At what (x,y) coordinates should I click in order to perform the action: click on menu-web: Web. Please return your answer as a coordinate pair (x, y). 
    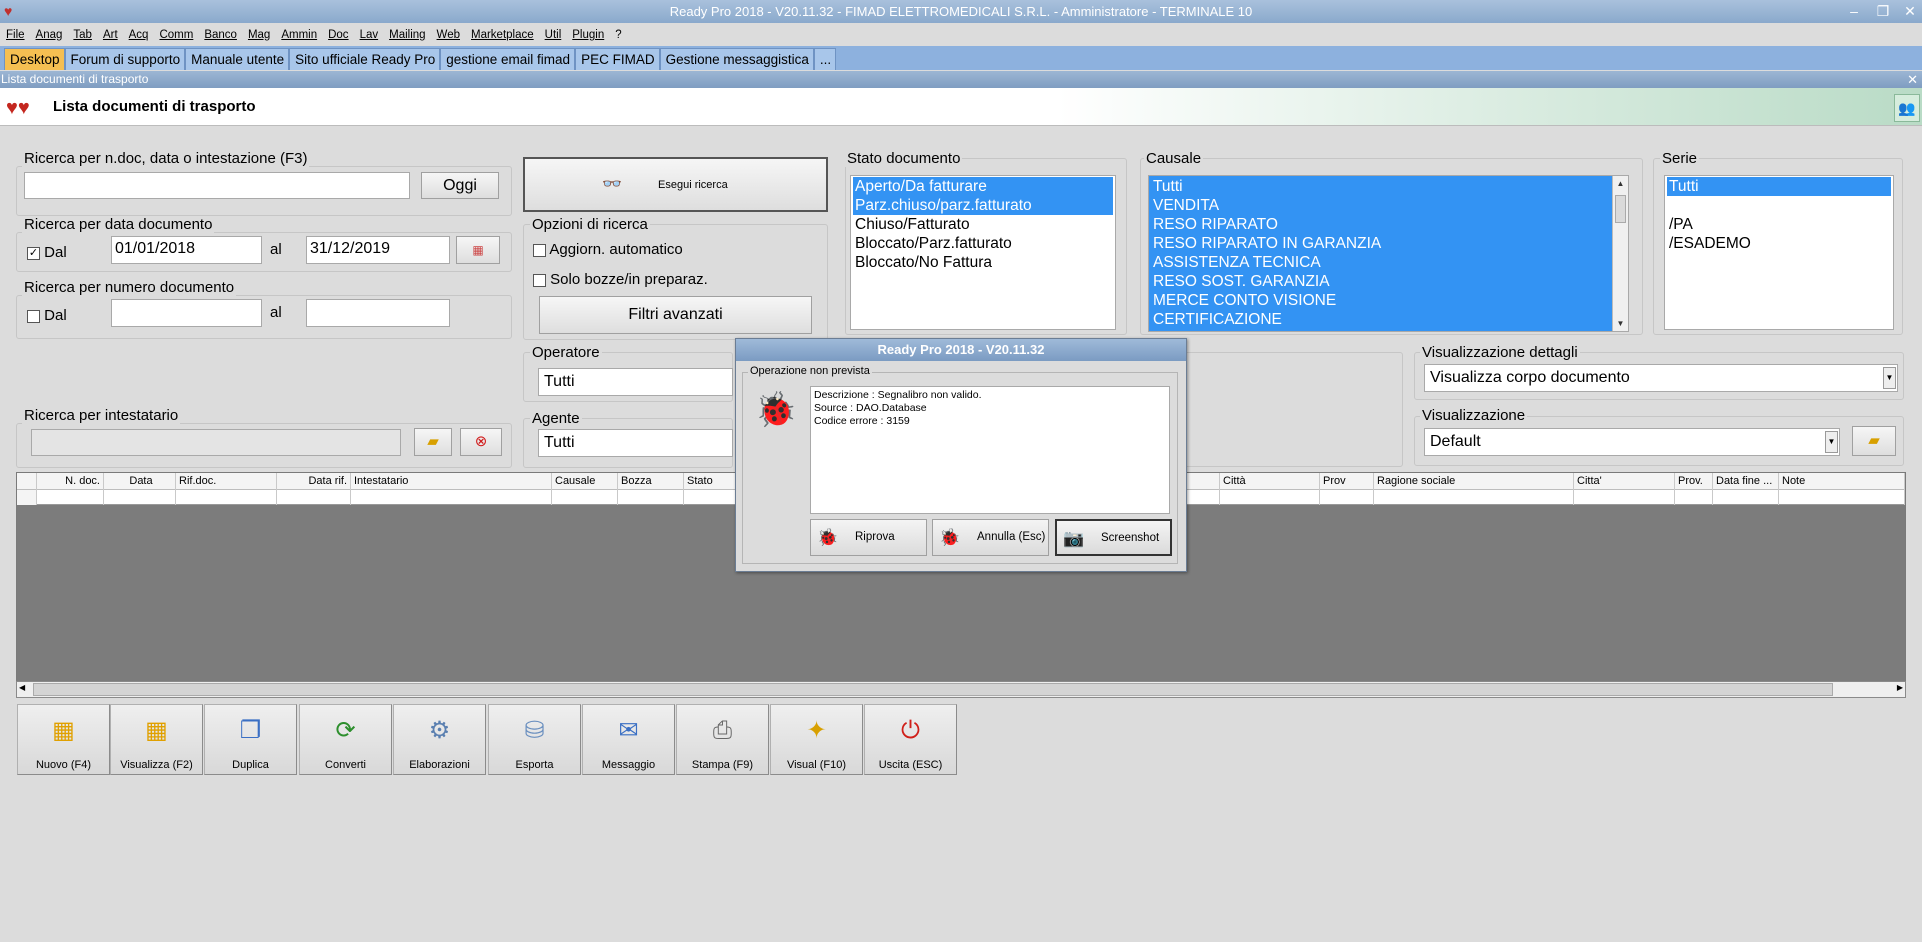
    Looking at the image, I should click on (448, 35).